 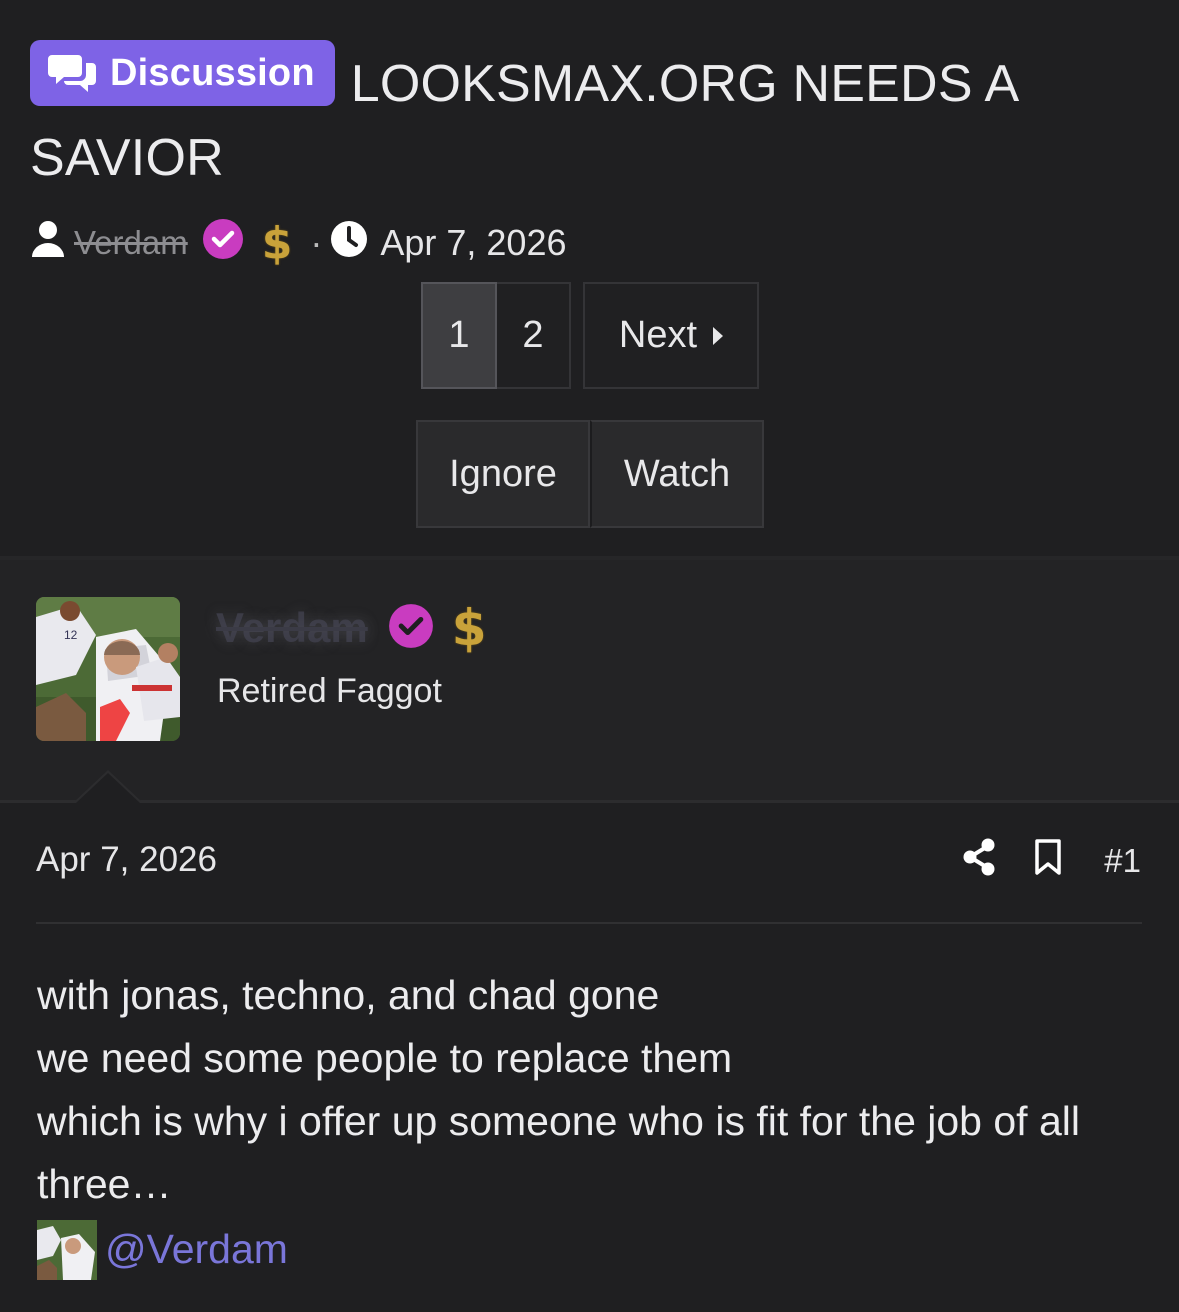 I want to click on post-username-row: Verdam $, so click(x=357, y=628).